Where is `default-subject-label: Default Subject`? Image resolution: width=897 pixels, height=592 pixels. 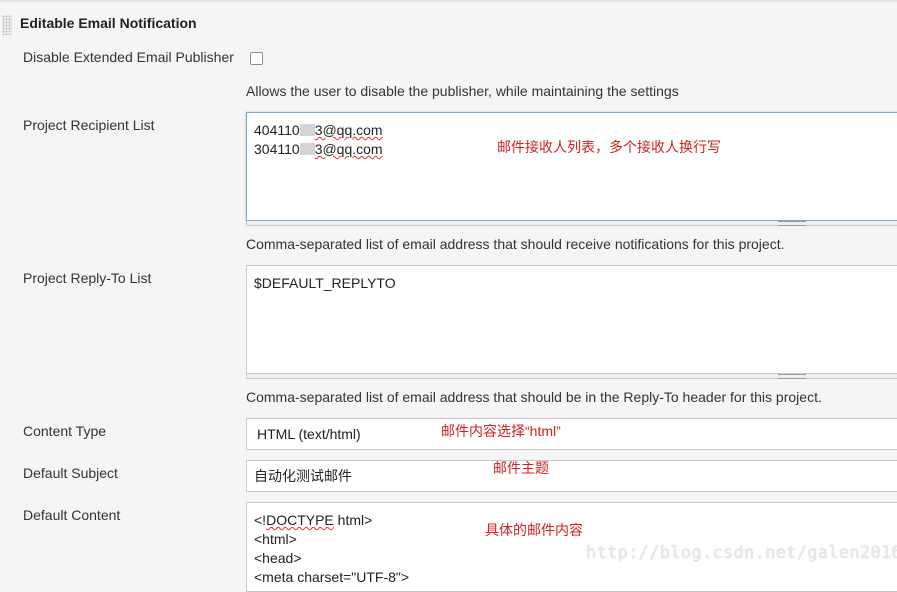 default-subject-label: Default Subject is located at coordinates (70, 473).